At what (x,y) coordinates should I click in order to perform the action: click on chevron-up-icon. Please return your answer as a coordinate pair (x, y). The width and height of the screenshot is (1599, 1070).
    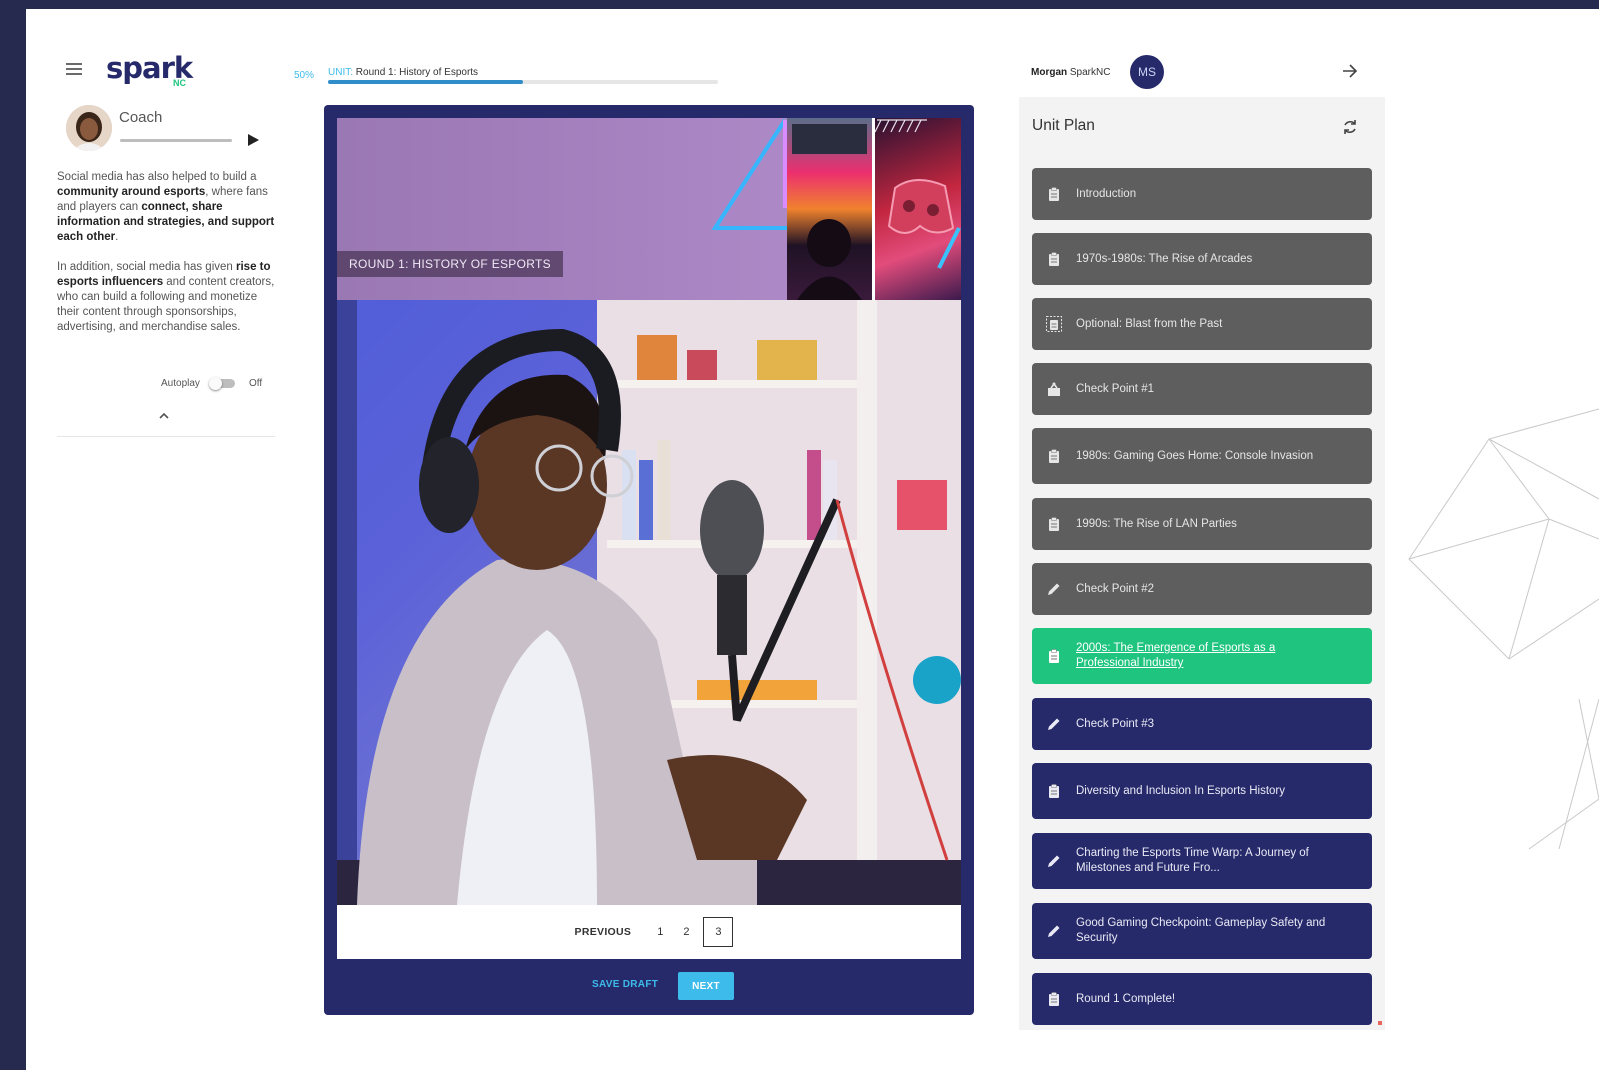
    Looking at the image, I should click on (164, 416).